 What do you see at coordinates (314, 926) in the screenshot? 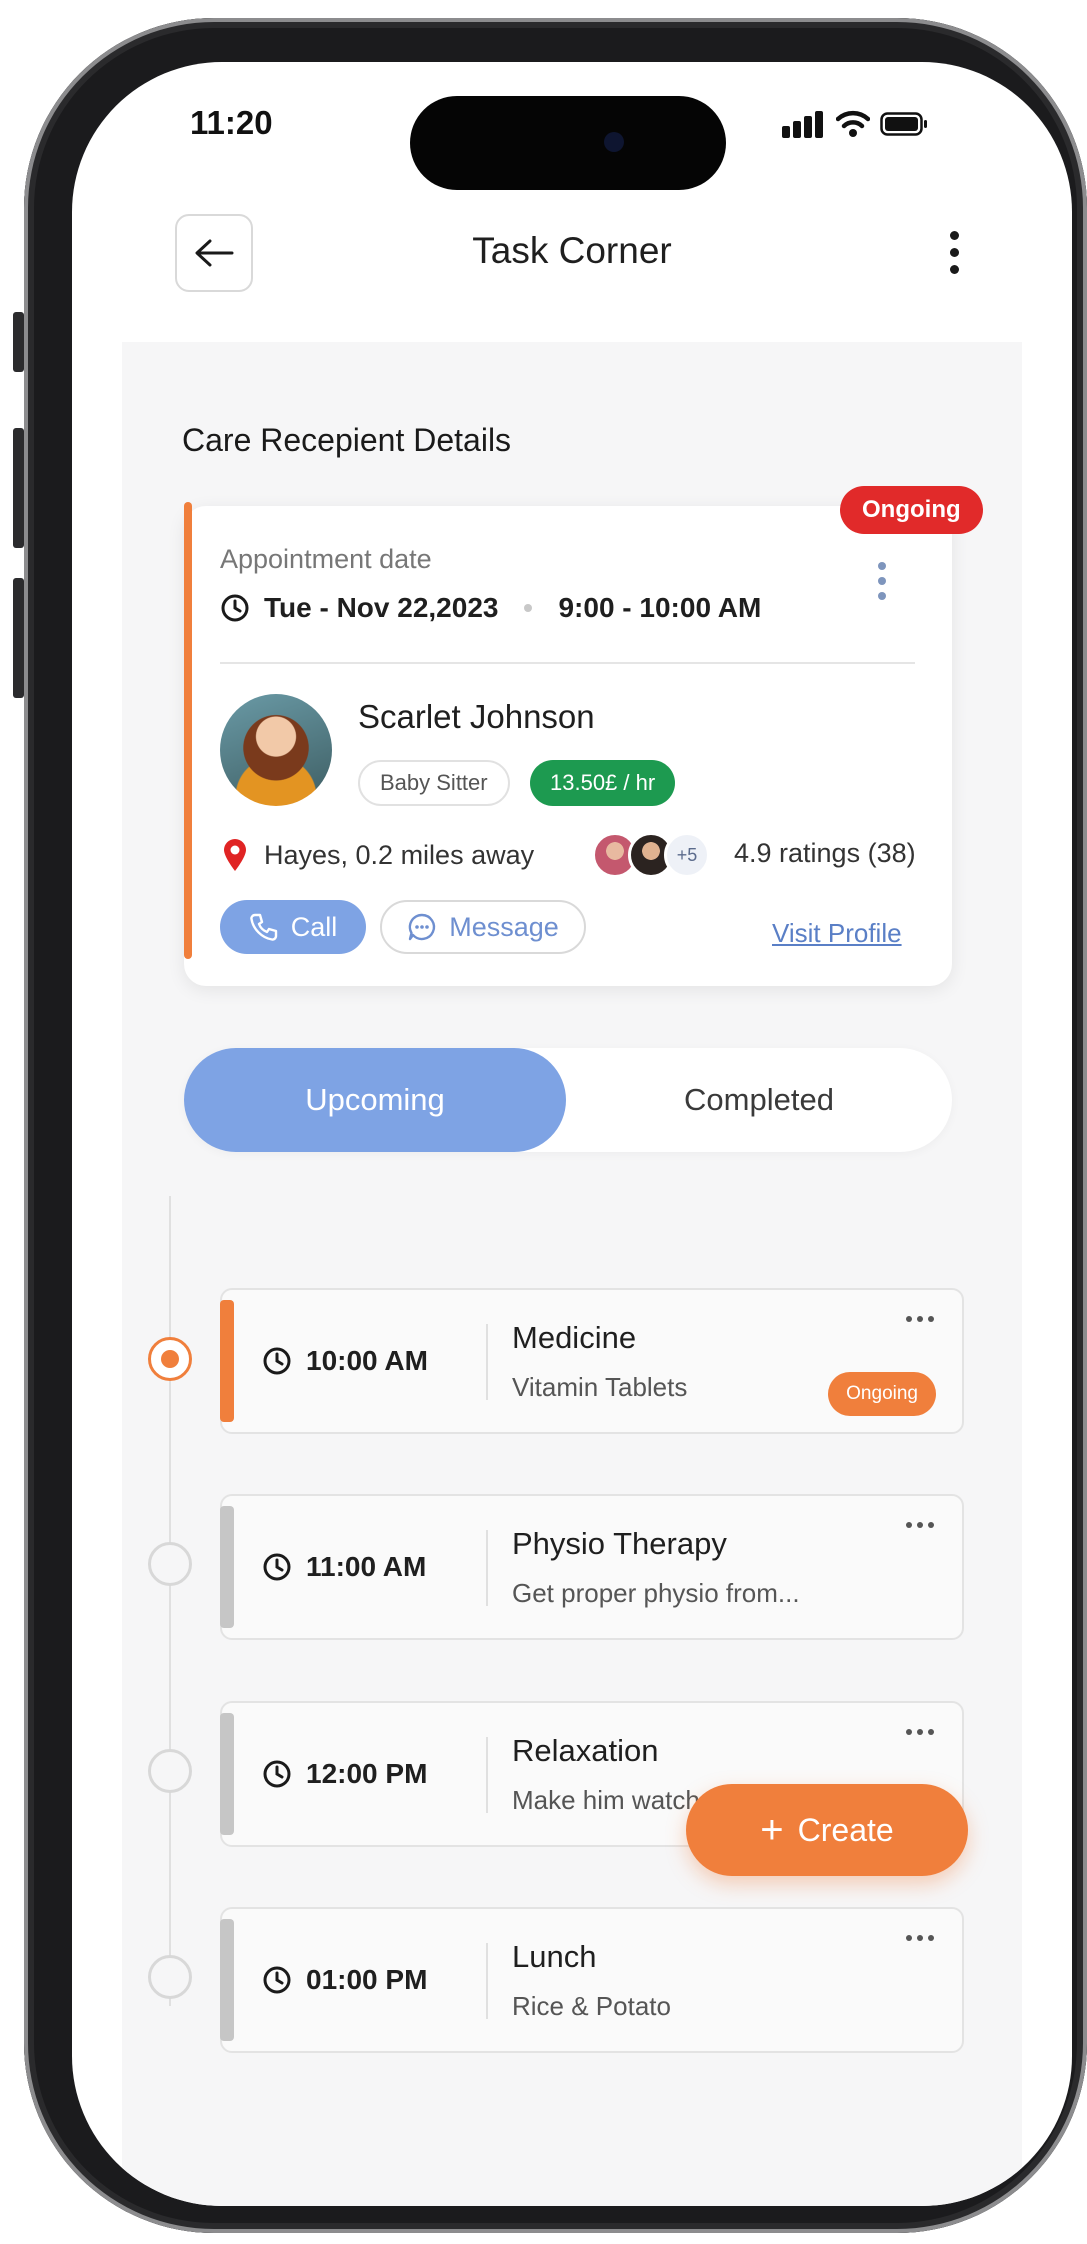
I see `call-label: Call` at bounding box center [314, 926].